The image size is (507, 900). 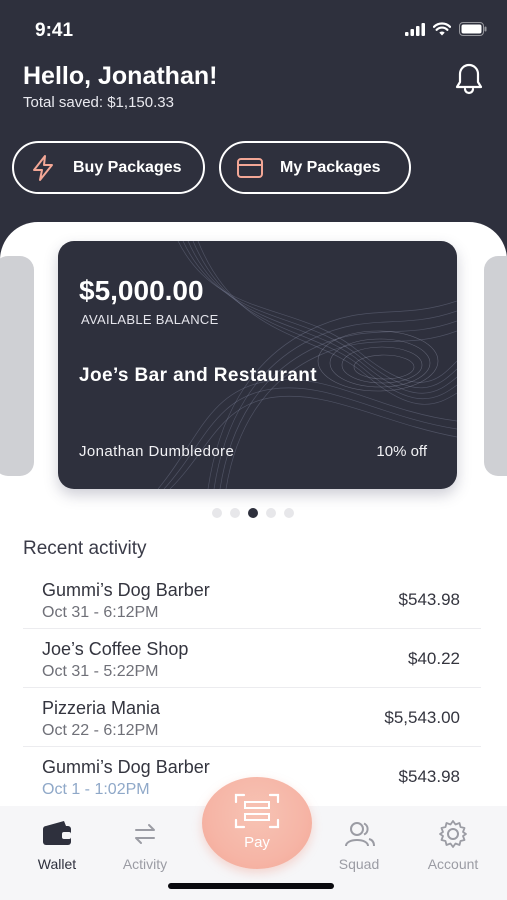 What do you see at coordinates (157, 451) in the screenshot?
I see `card-holder-name: Jonathan Dumbledore` at bounding box center [157, 451].